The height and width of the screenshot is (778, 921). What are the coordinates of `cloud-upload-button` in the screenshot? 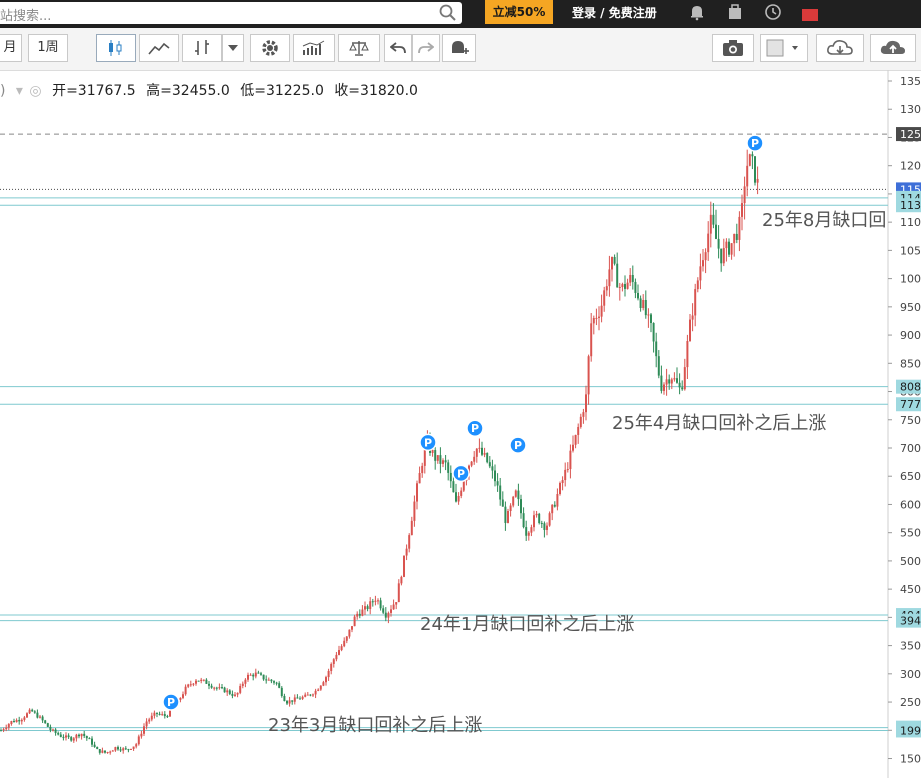 It's located at (893, 48).